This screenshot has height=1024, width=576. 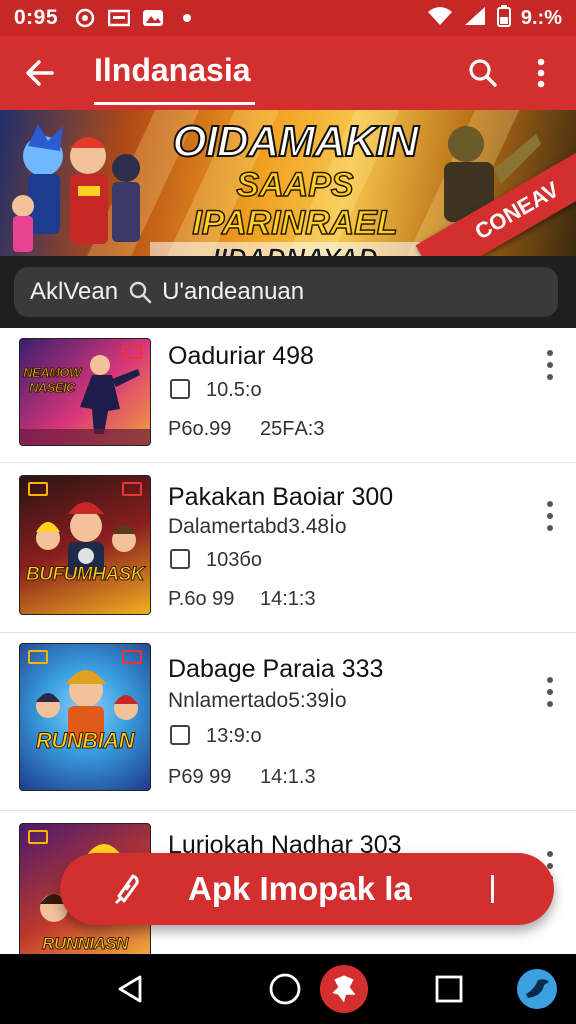 I want to click on item-title: Pakakan Baoiar 300, so click(x=281, y=497).